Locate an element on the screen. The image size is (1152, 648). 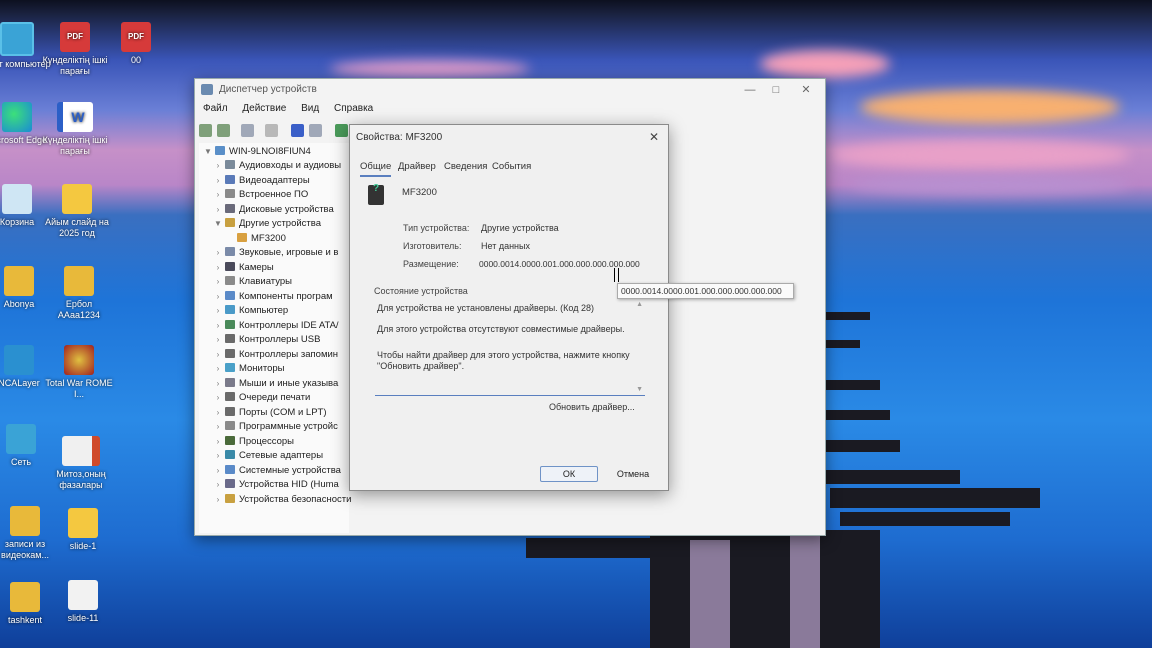
desktop-icon-erbol: Ербол ААаа1234 is located at coordinates (79, 293).